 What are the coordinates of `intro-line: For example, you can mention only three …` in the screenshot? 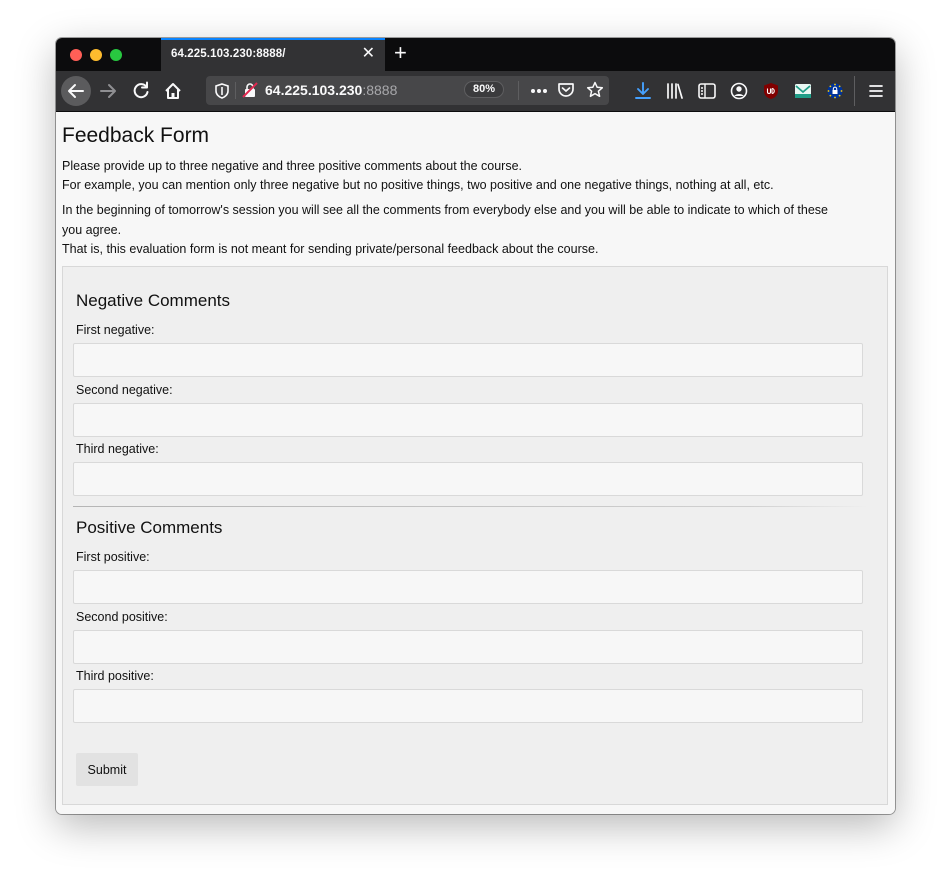 It's located at (418, 185).